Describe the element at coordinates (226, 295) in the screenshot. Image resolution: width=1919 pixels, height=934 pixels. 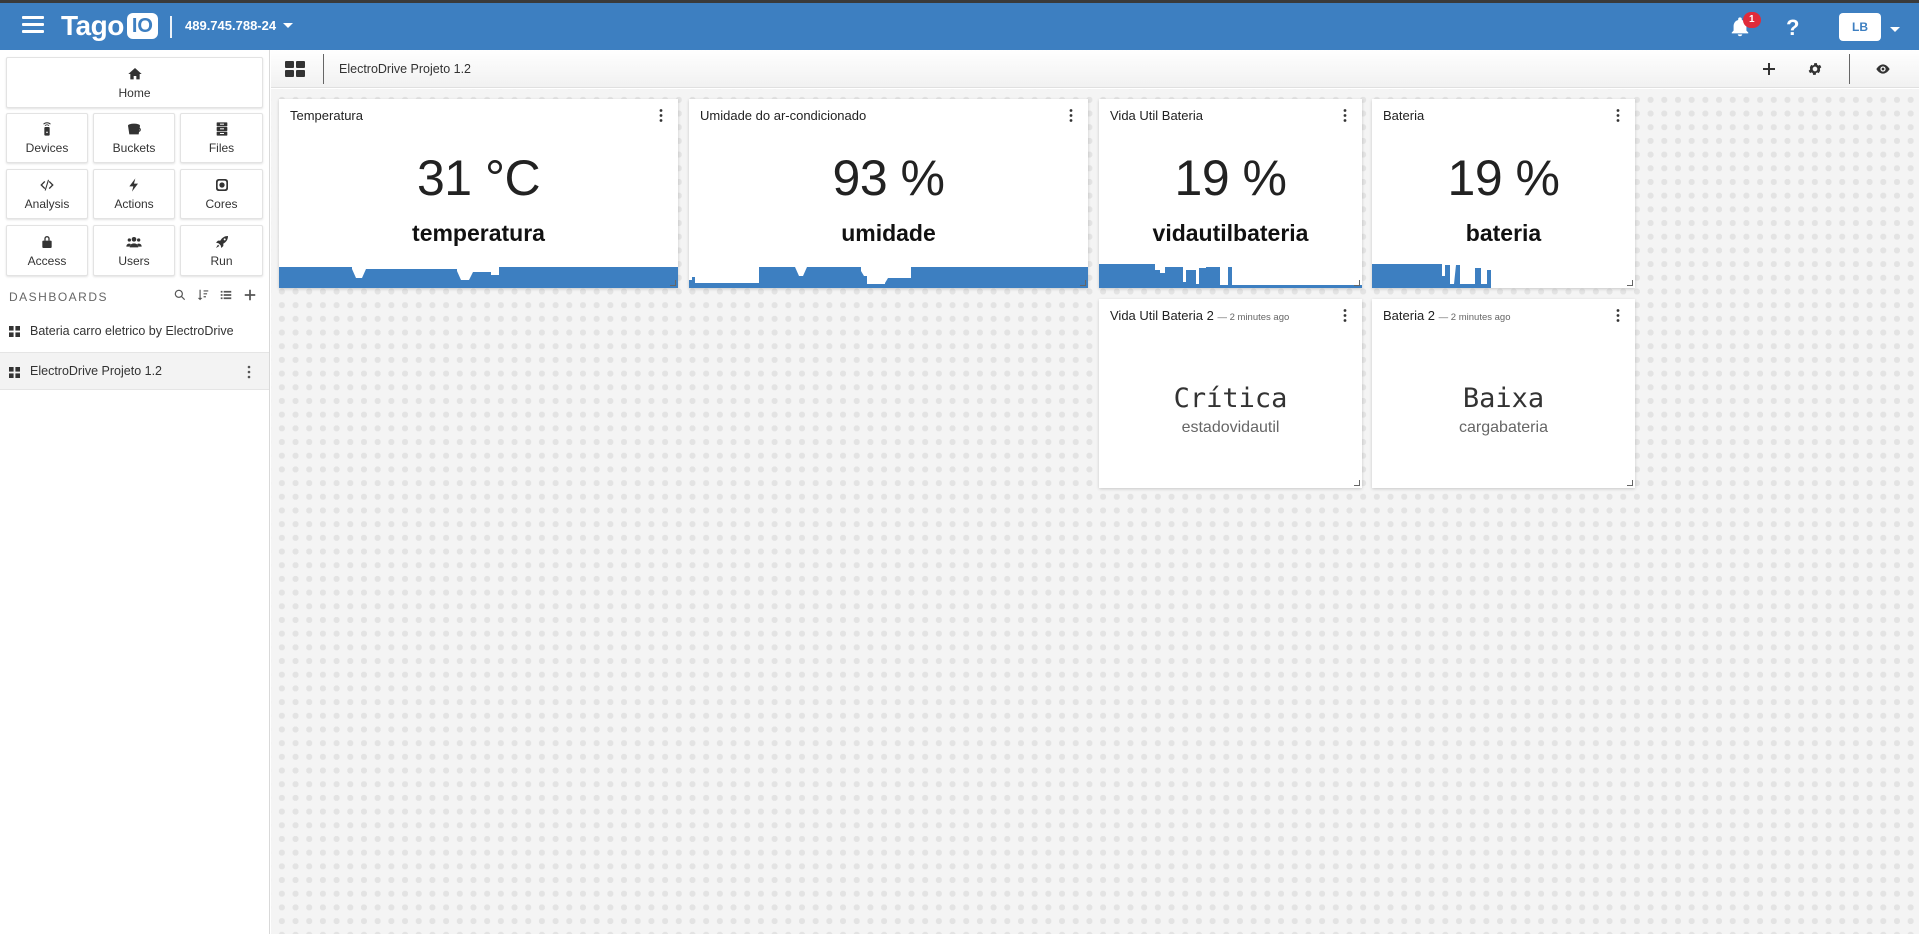
I see `list-view-icon` at that location.